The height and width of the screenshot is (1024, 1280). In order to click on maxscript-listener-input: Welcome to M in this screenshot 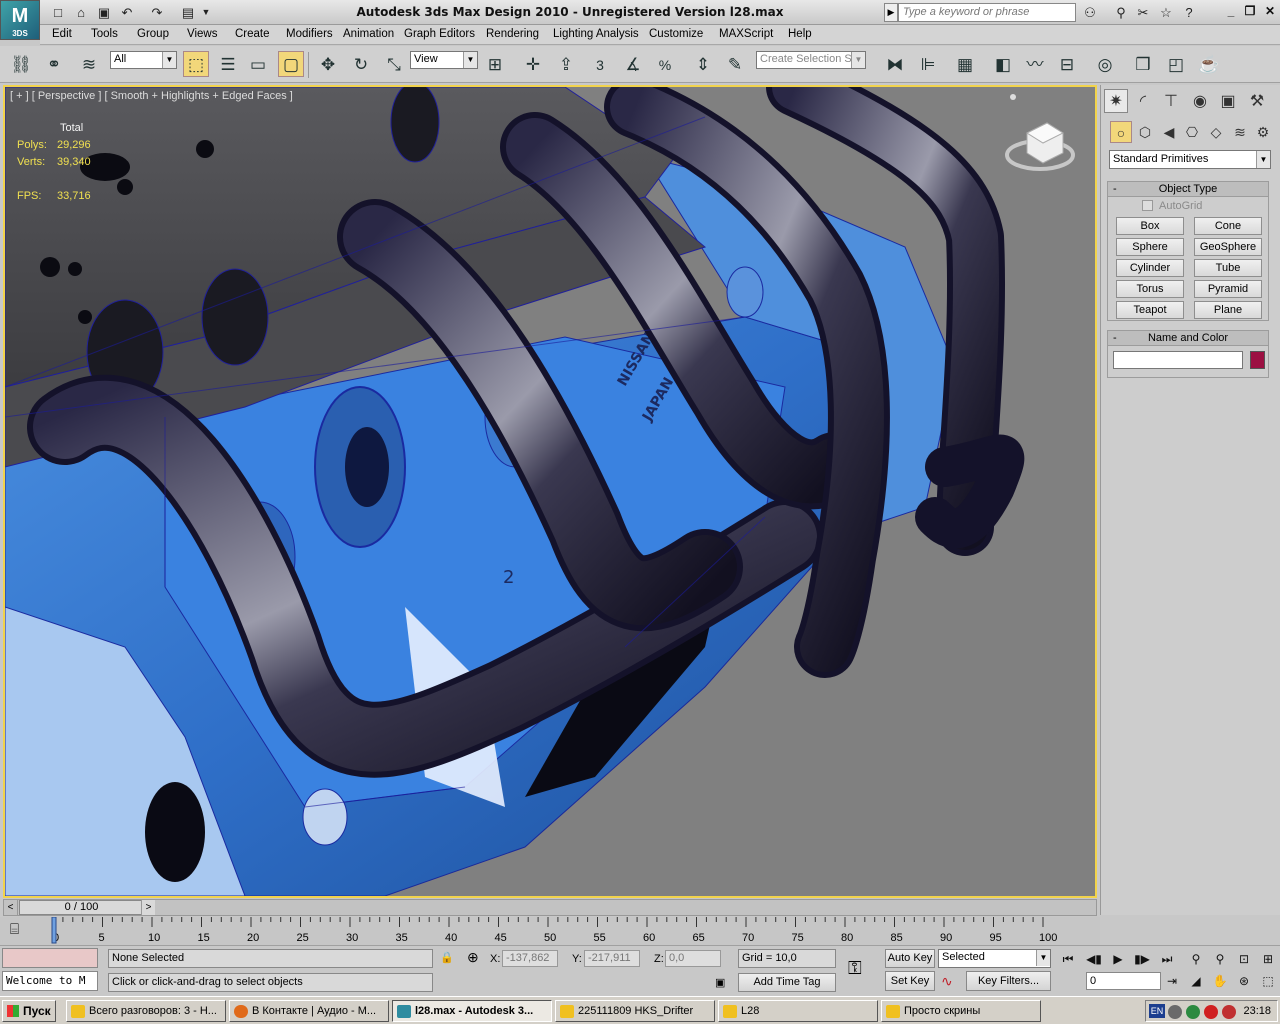, I will do `click(50, 981)`.